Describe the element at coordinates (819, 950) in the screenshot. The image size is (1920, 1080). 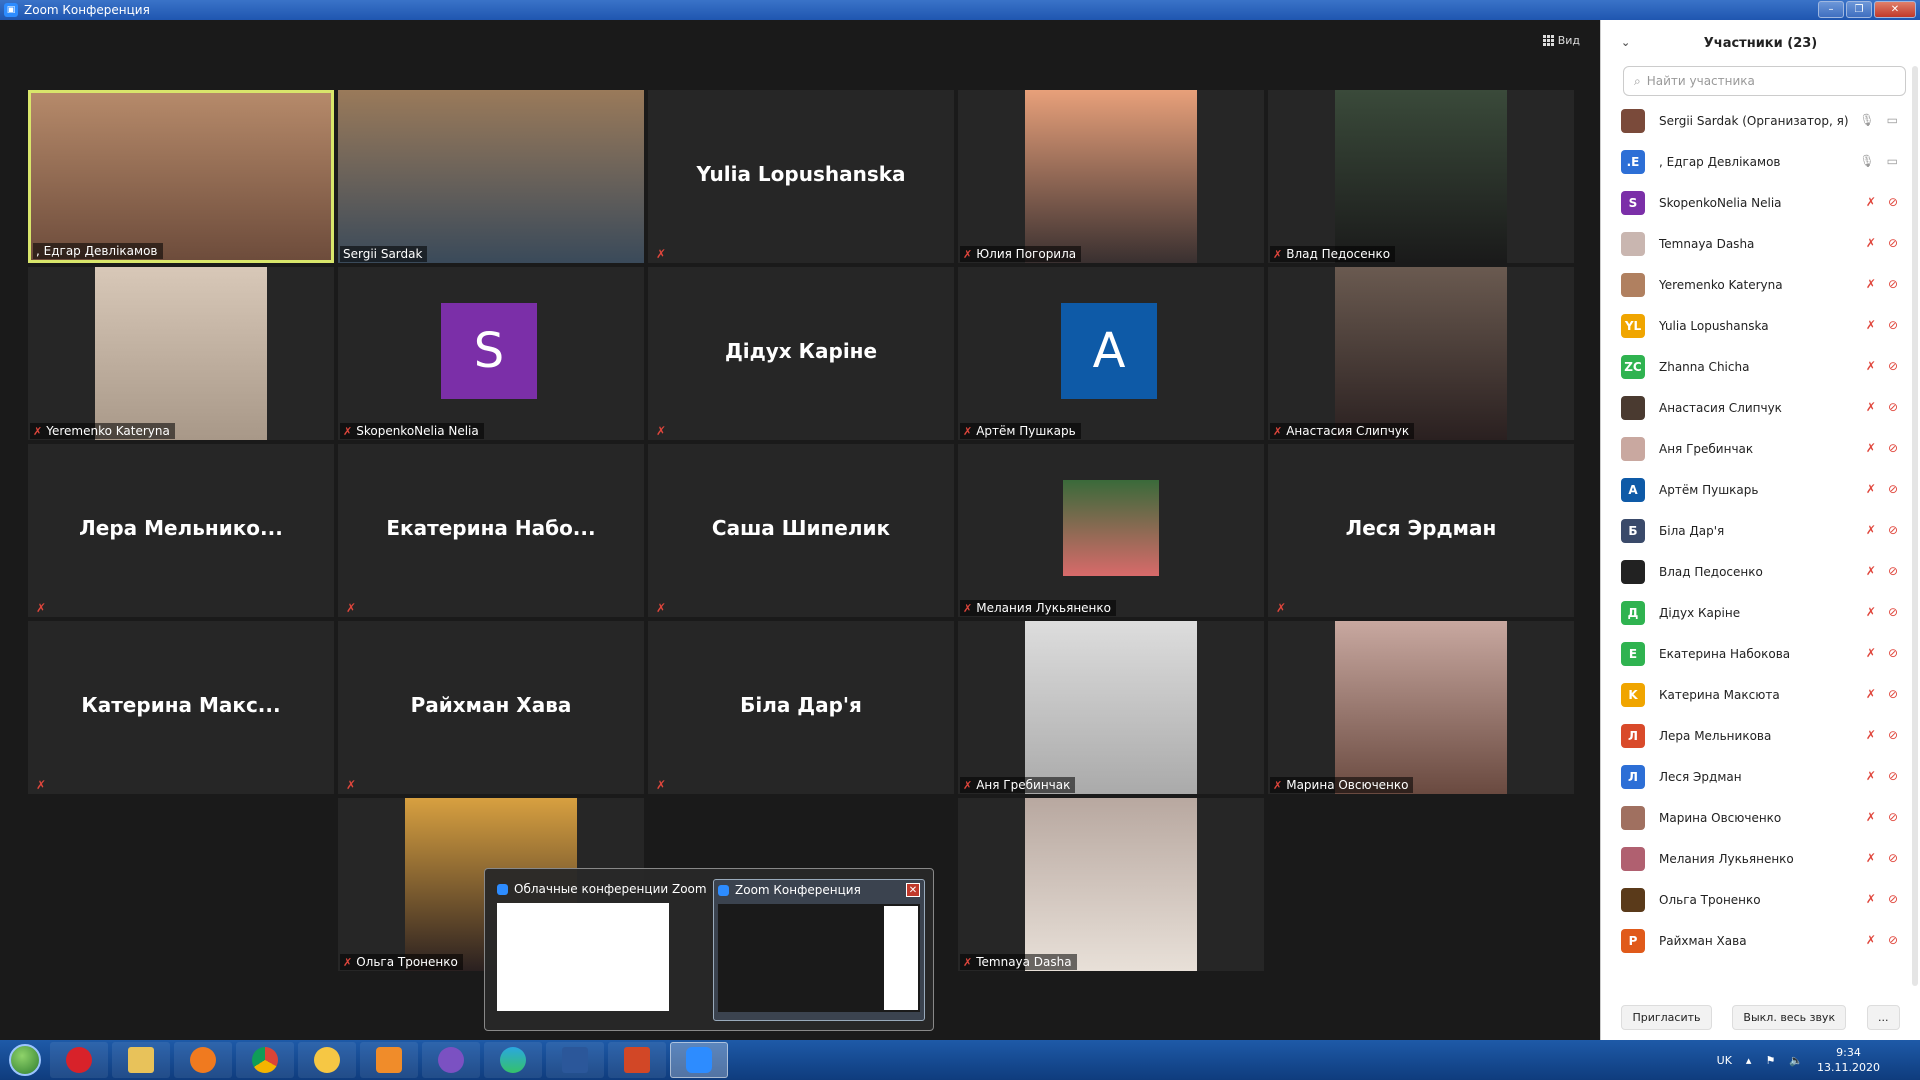
I see `preview-window-2: Zoom Конференция ✕` at that location.